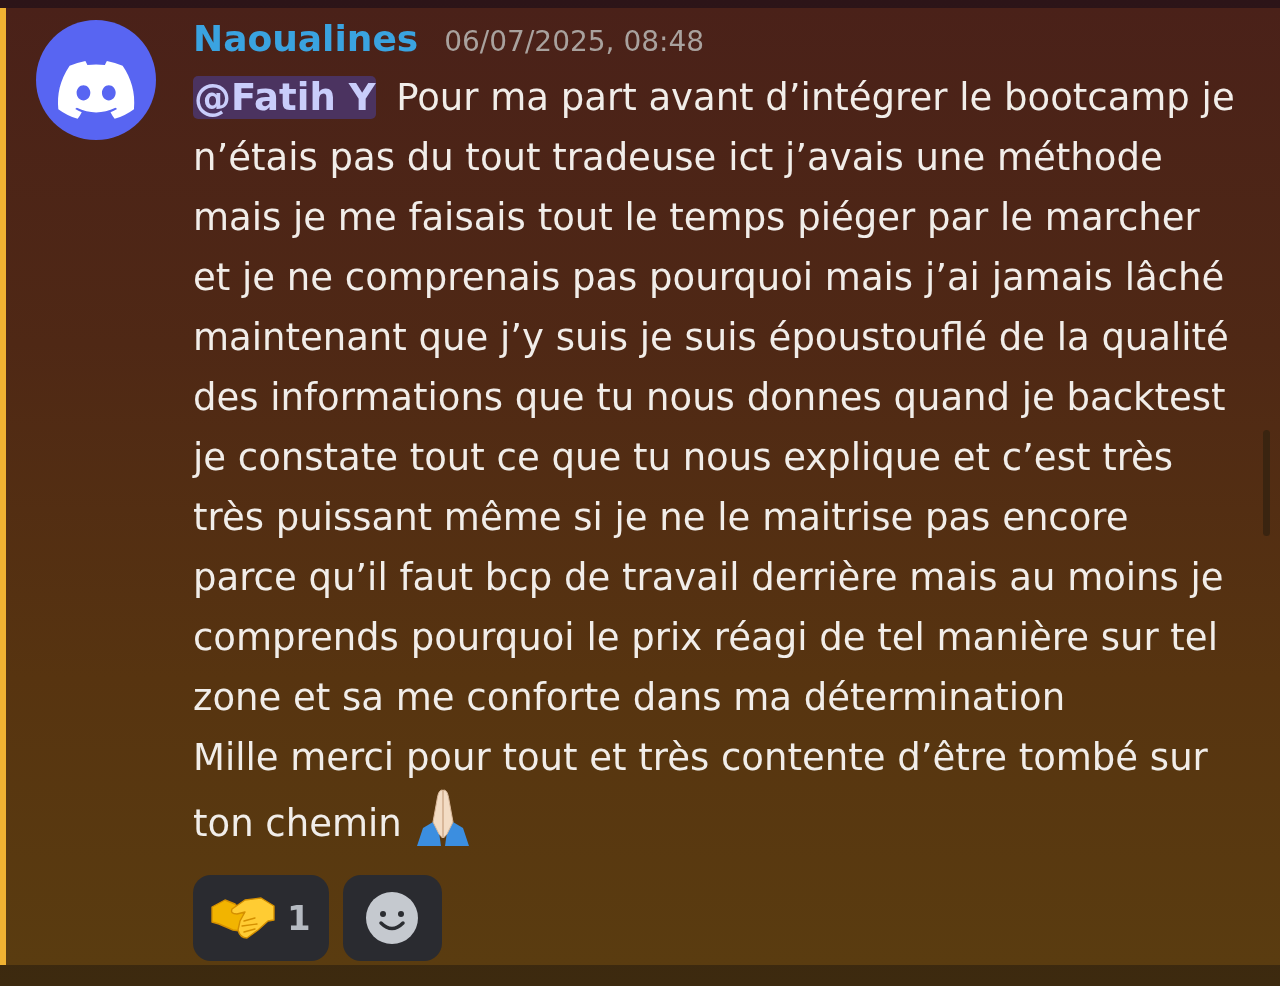  Describe the element at coordinates (285, 97) in the screenshot. I see `user-mention: @Fatih Y` at that location.